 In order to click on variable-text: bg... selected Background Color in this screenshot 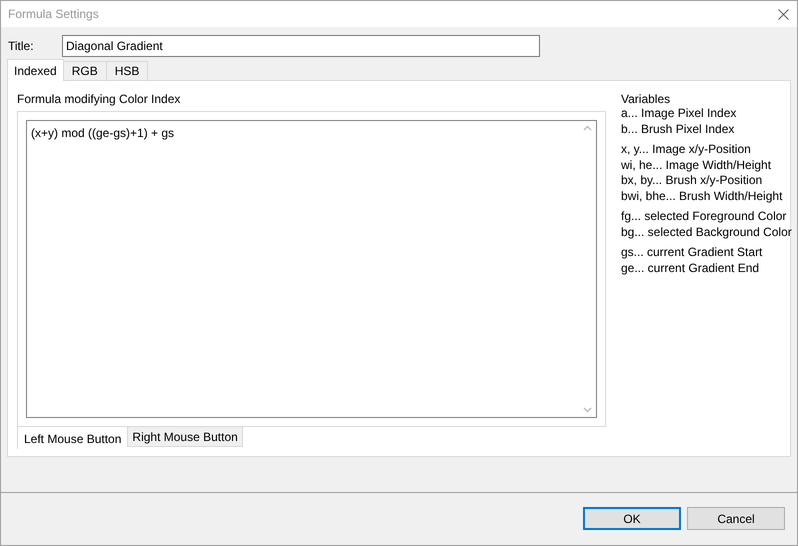, I will do `click(706, 232)`.